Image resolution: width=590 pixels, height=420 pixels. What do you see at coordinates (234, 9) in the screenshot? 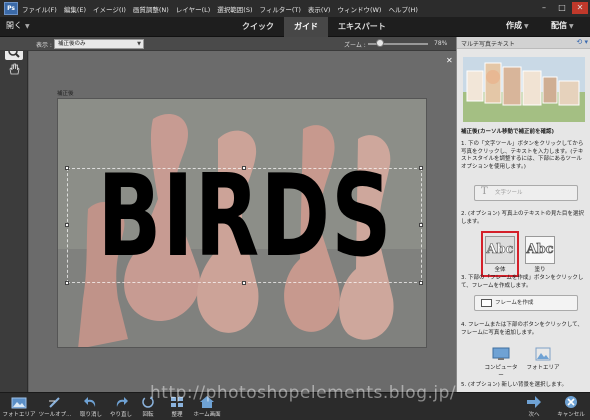
I see `menu-select: 選択範囲(S)` at bounding box center [234, 9].